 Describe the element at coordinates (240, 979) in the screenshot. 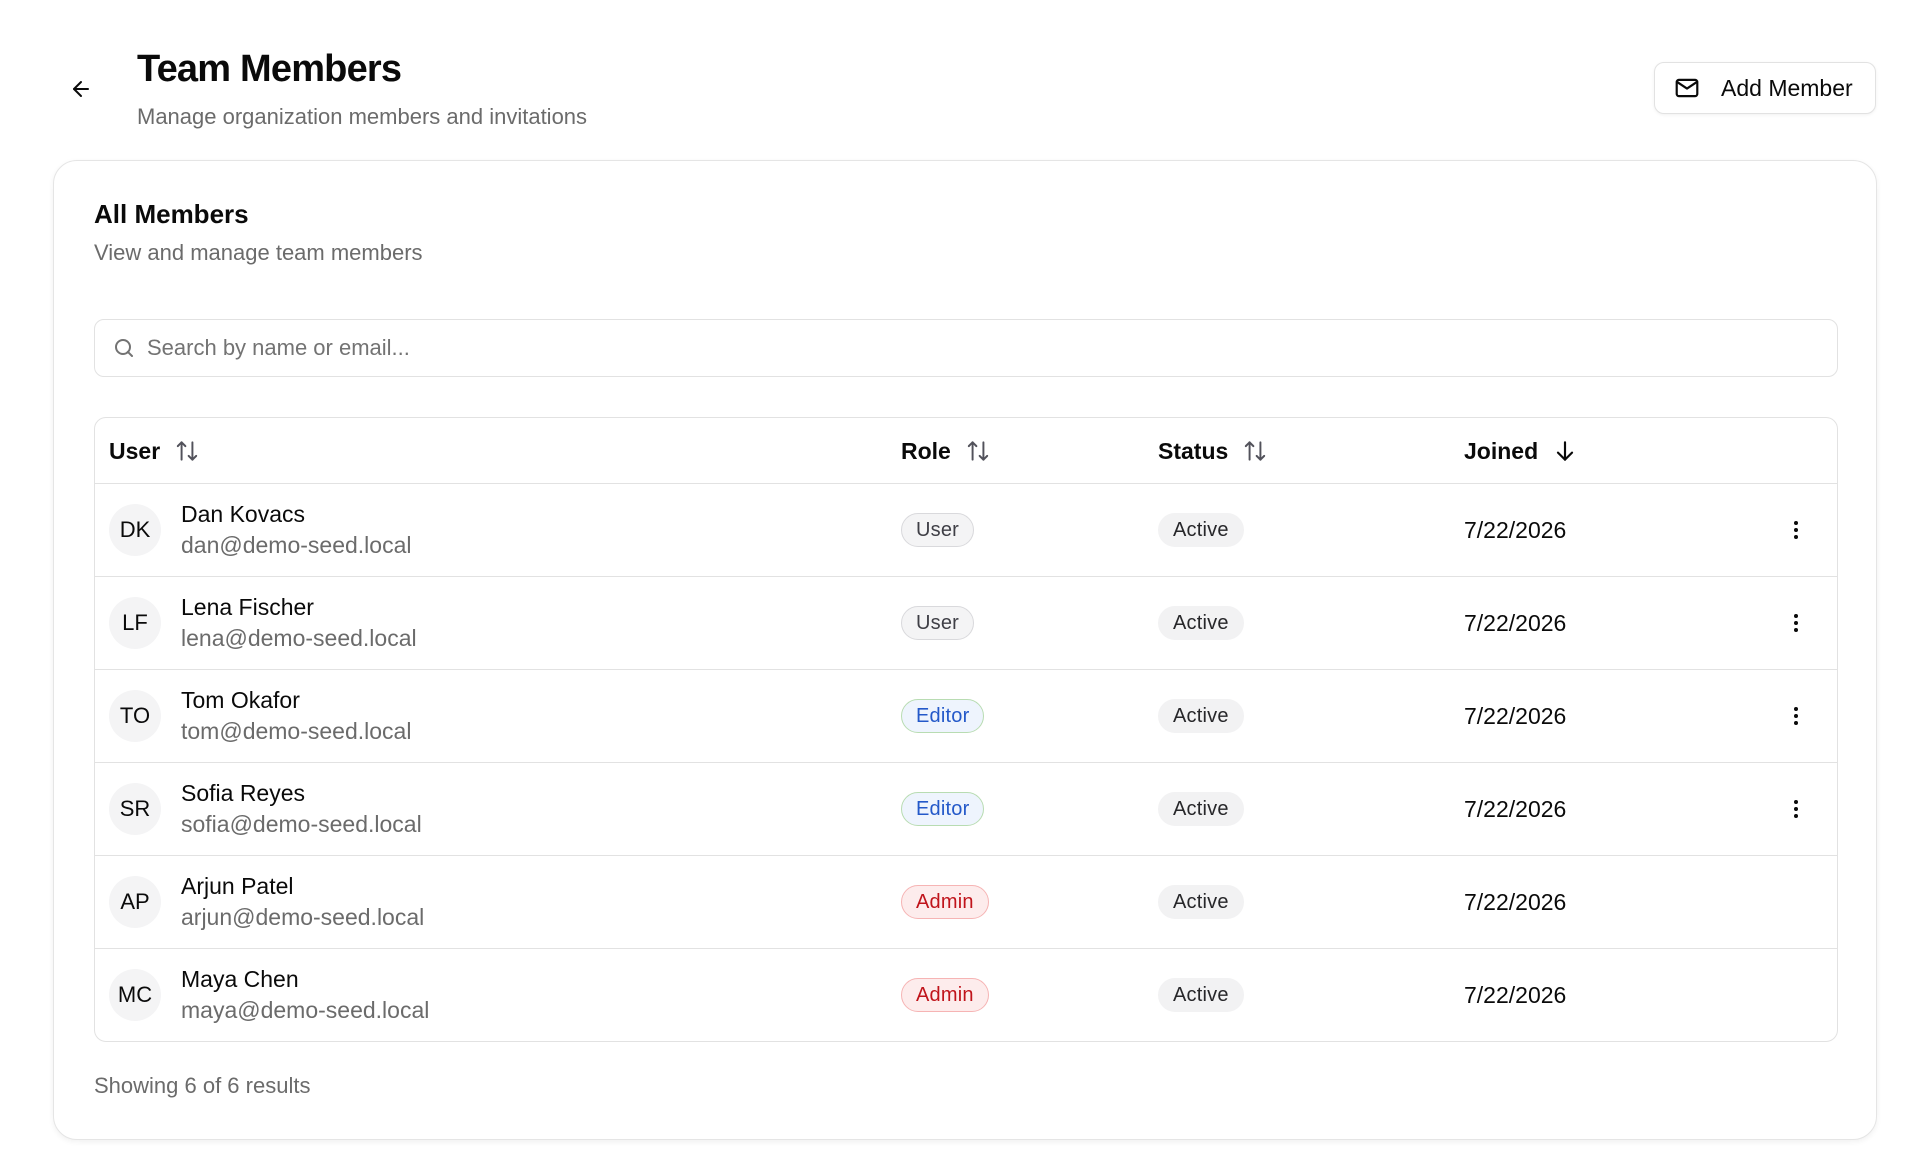

I see `user-name: Maya Chen` at that location.